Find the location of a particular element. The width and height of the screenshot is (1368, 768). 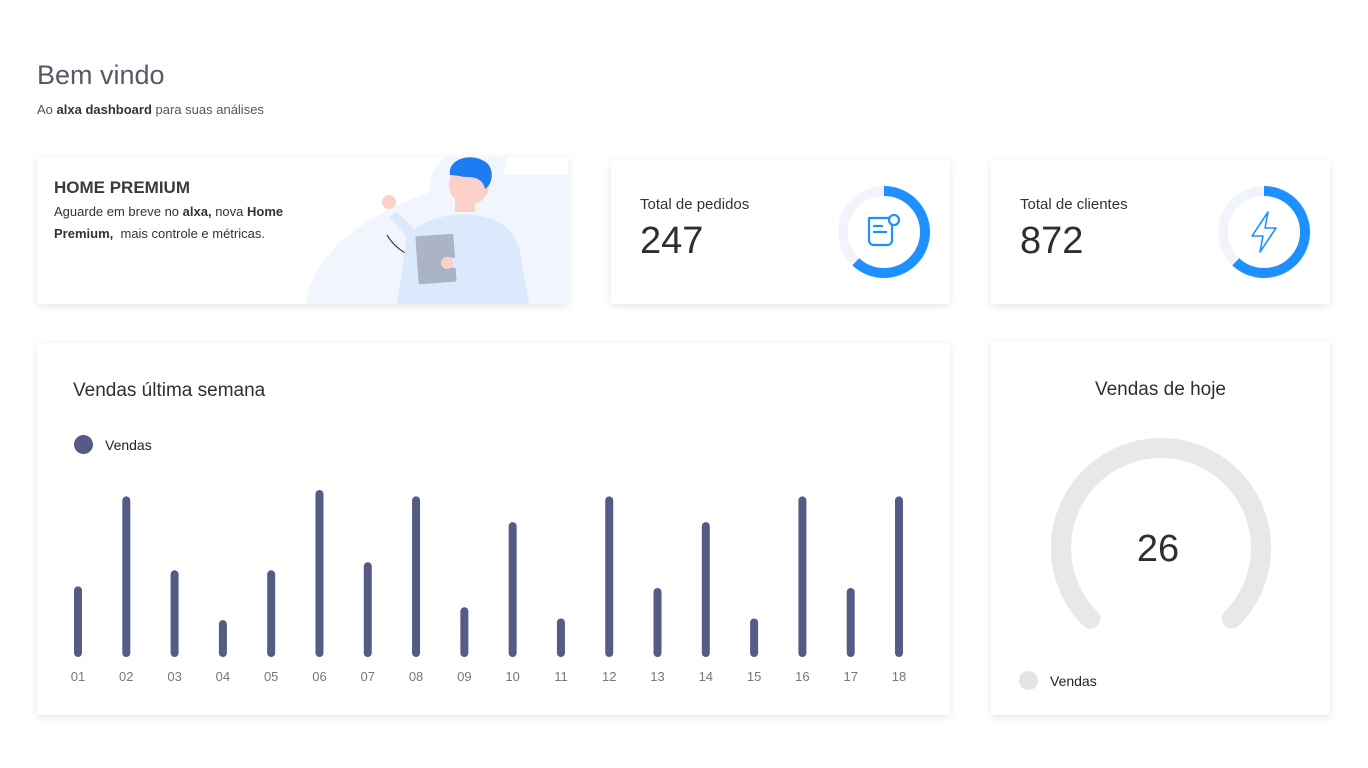

tick-label-03: 03 is located at coordinates (174, 676).